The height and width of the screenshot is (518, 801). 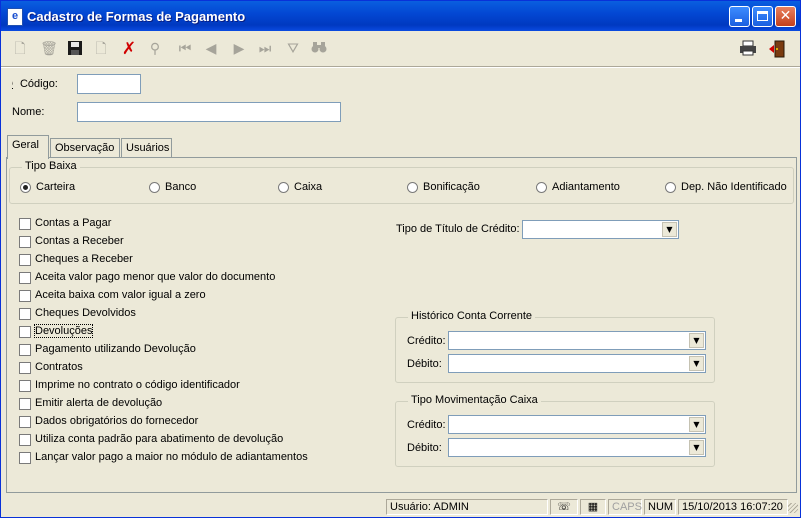 I want to click on radio-carteira-label: Carteira, so click(x=56, y=187).